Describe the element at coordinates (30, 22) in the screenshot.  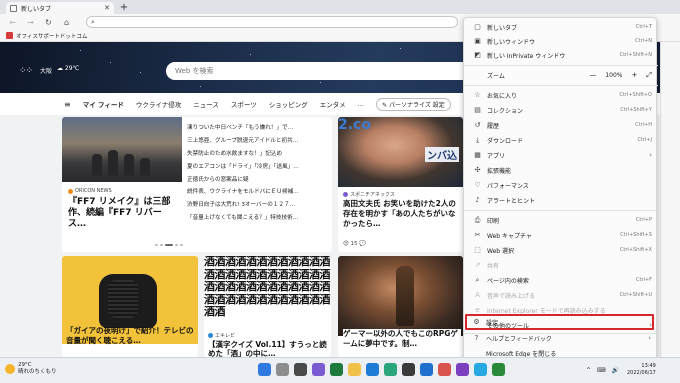
I see `forward-icon: →` at that location.